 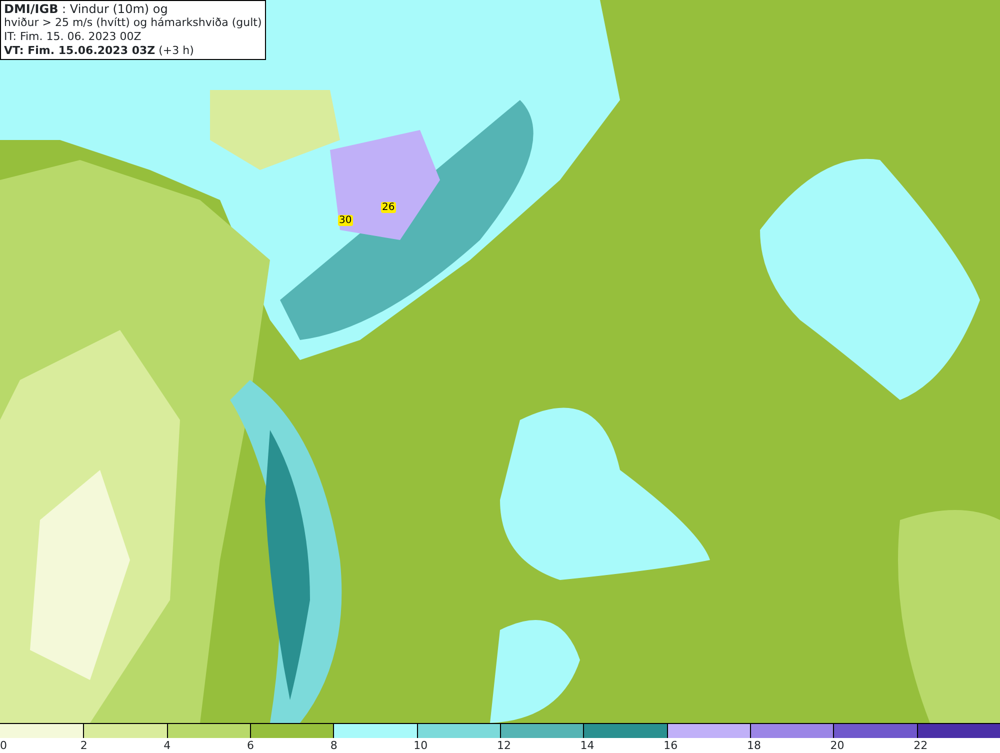 What do you see at coordinates (921, 745) in the screenshot?
I see `legend-label: 22` at bounding box center [921, 745].